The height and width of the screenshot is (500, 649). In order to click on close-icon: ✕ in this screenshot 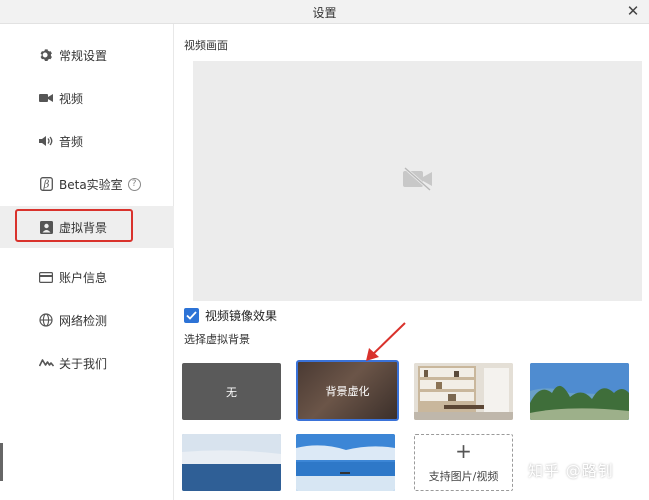, I will do `click(633, 11)`.